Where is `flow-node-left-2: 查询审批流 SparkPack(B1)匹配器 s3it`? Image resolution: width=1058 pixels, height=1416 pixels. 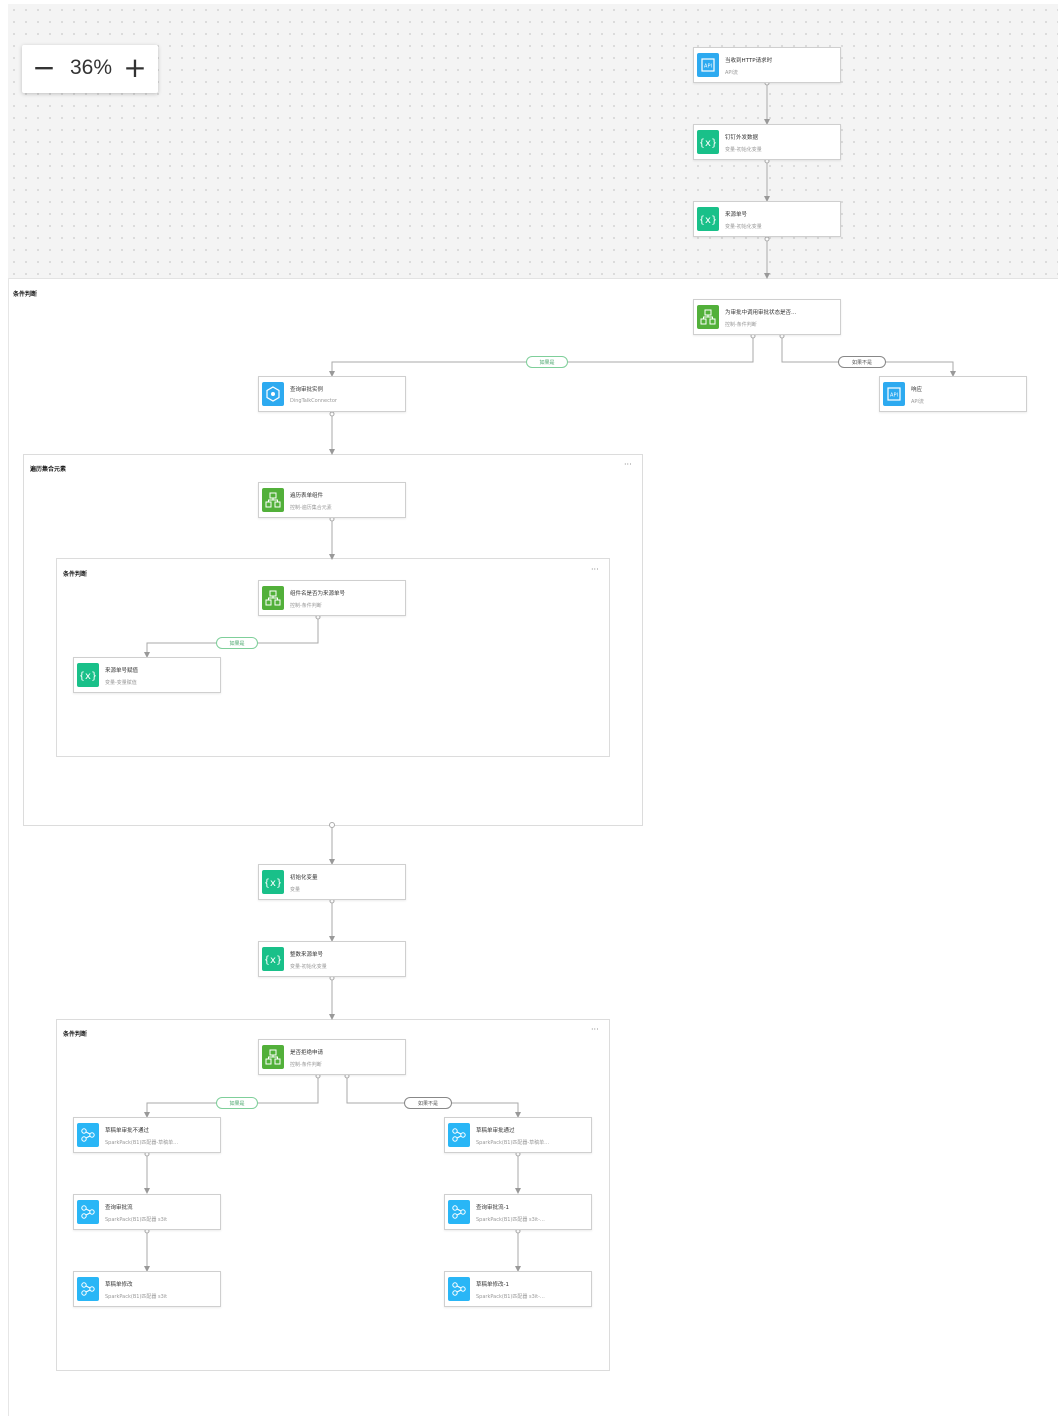
flow-node-left-2: 查询审批流 SparkPack(B1)匹配器 s3it is located at coordinates (147, 1212).